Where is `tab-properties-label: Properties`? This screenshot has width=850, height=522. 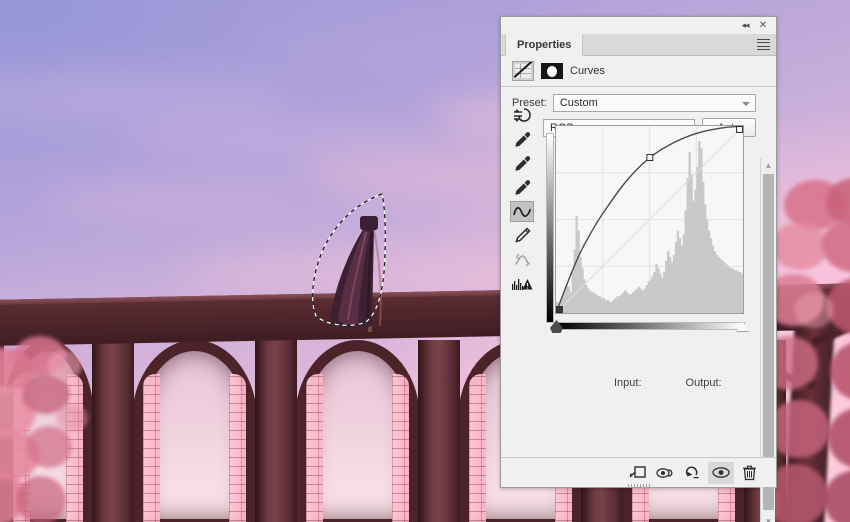
tab-properties-label: Properties is located at coordinates (544, 45).